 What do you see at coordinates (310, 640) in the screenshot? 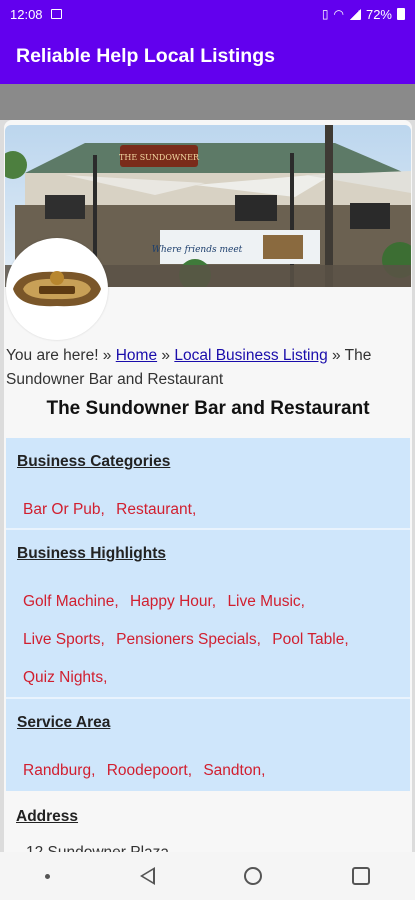
I see `highlight-tag: Pool Table,` at bounding box center [310, 640].